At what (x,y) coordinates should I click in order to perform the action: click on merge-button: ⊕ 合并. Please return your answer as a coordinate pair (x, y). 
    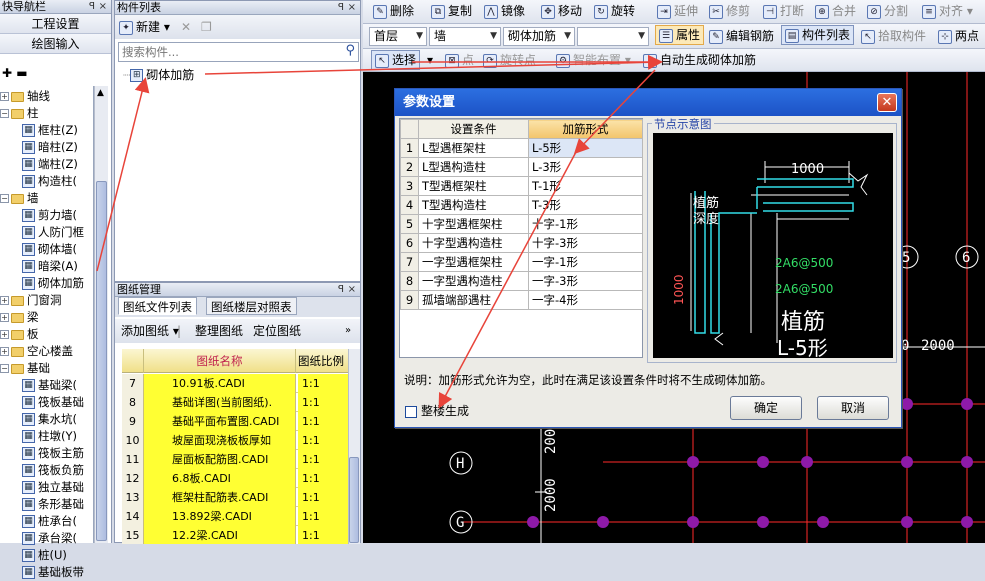
    Looking at the image, I should click on (835, 11).